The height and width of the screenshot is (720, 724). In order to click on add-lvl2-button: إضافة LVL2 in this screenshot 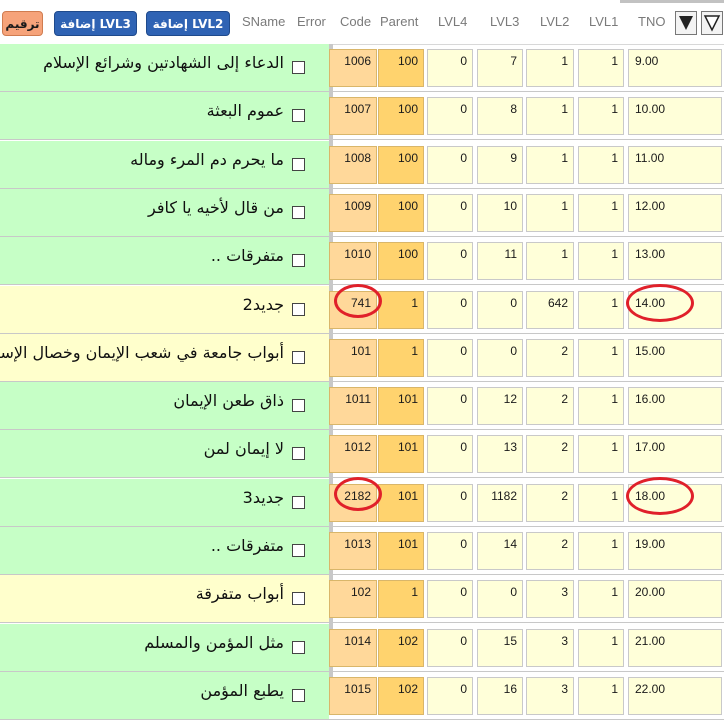, I will do `click(188, 23)`.